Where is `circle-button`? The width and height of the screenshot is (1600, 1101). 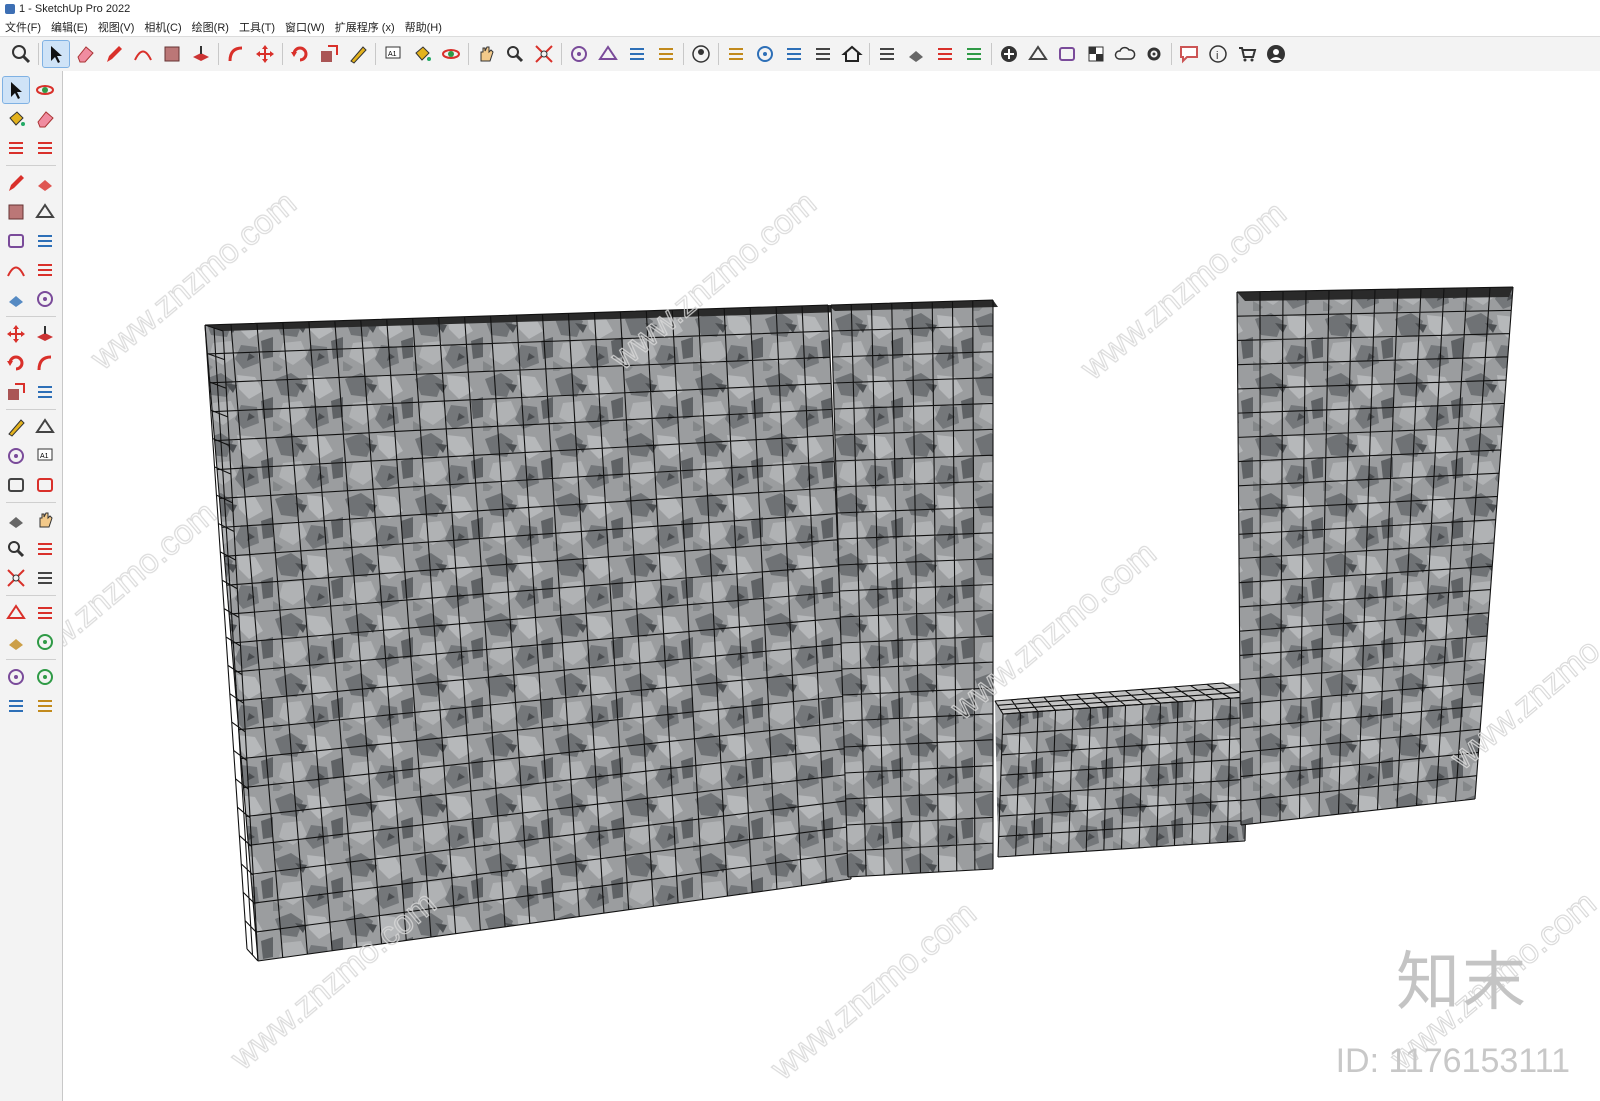
circle-button is located at coordinates (16, 241).